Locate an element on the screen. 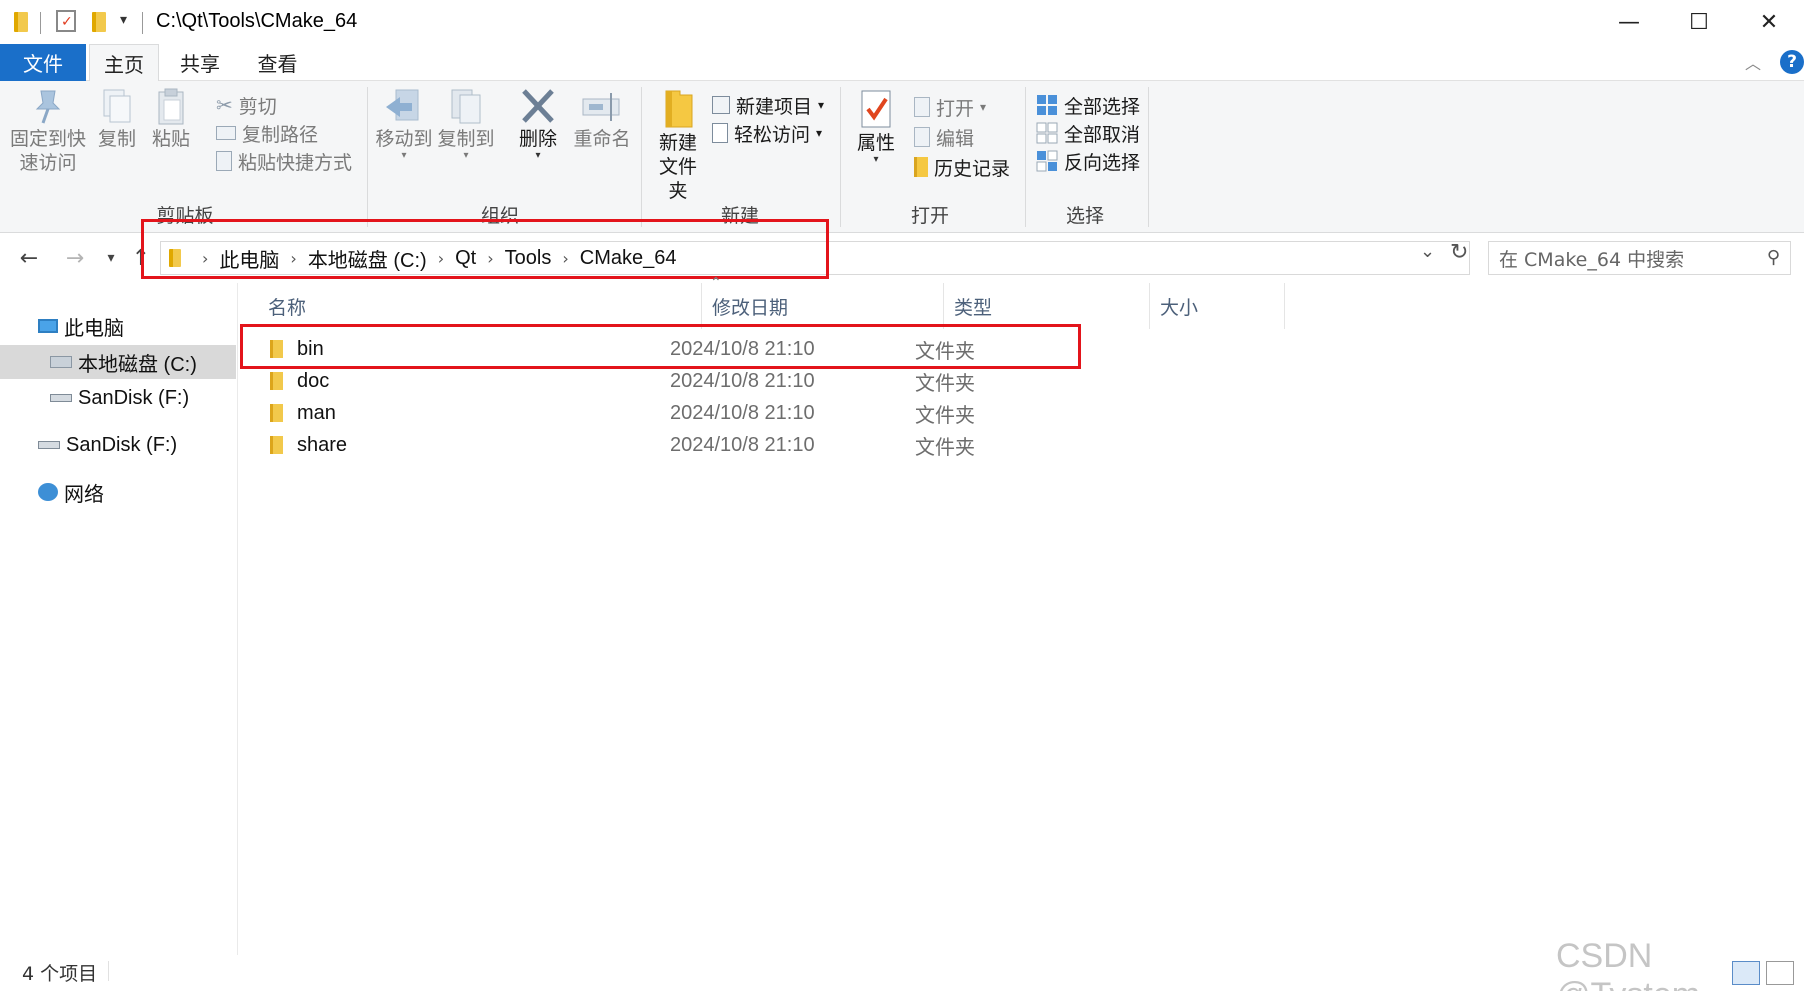  new-folder-quick-icon is located at coordinates (99, 22).